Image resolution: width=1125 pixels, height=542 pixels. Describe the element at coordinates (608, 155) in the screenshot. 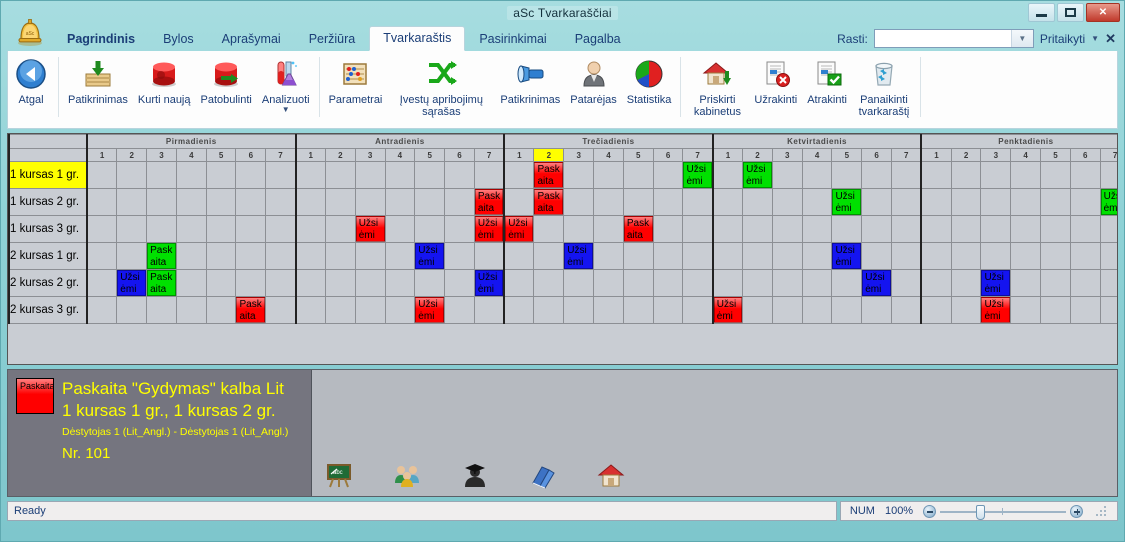

I see `timetable-period-header: 4` at that location.